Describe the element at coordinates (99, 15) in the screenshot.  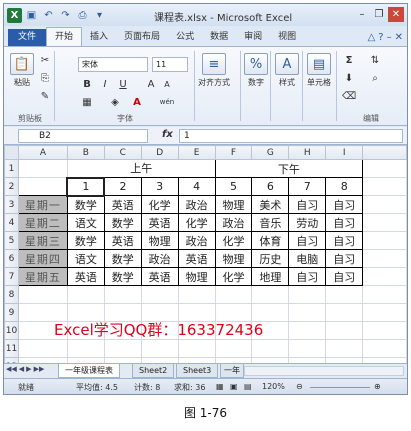
I see `customize-icon: ▾` at that location.